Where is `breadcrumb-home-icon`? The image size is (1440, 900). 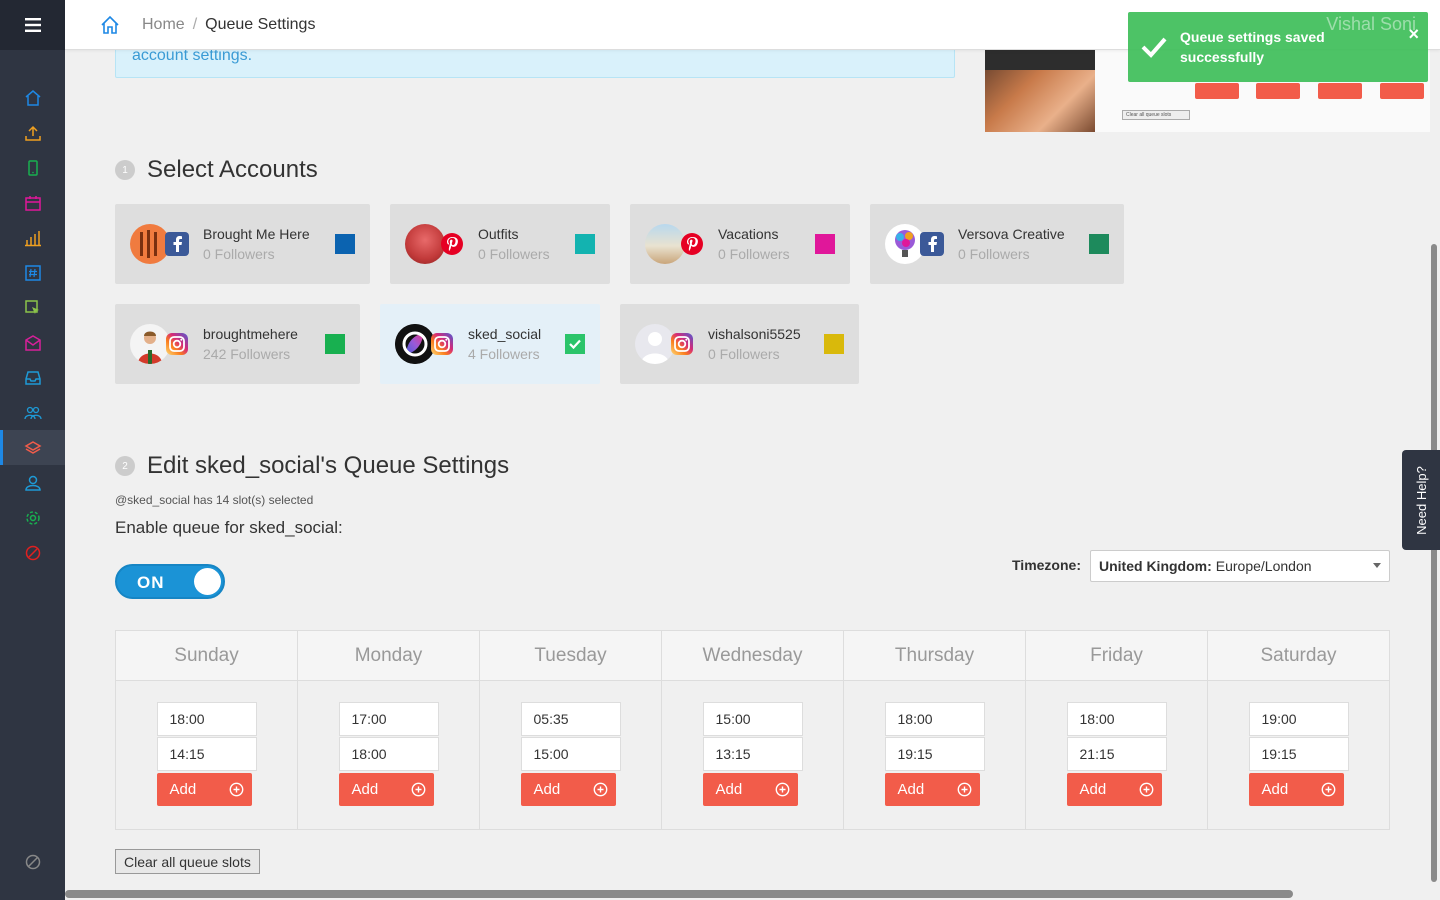 breadcrumb-home-icon is located at coordinates (110, 25).